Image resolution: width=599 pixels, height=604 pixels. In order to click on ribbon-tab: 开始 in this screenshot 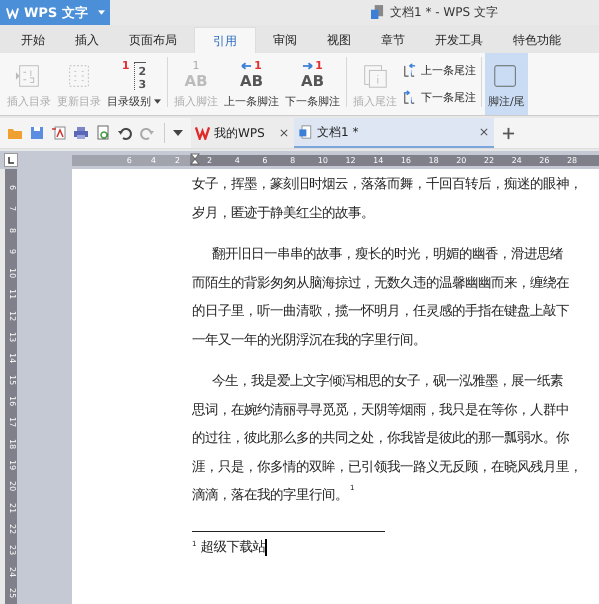, I will do `click(33, 40)`.